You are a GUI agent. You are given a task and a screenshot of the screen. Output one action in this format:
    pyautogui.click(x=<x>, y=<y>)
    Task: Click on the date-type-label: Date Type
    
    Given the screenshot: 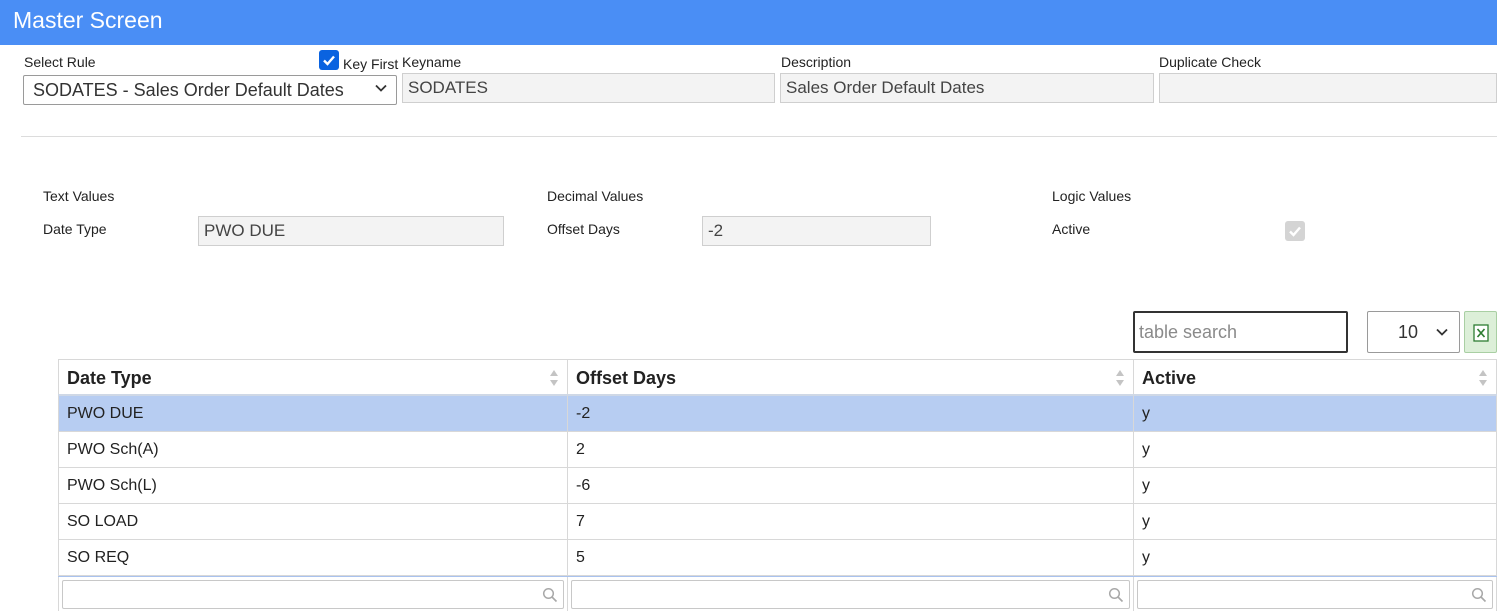 What is the action you would take?
    pyautogui.click(x=75, y=229)
    